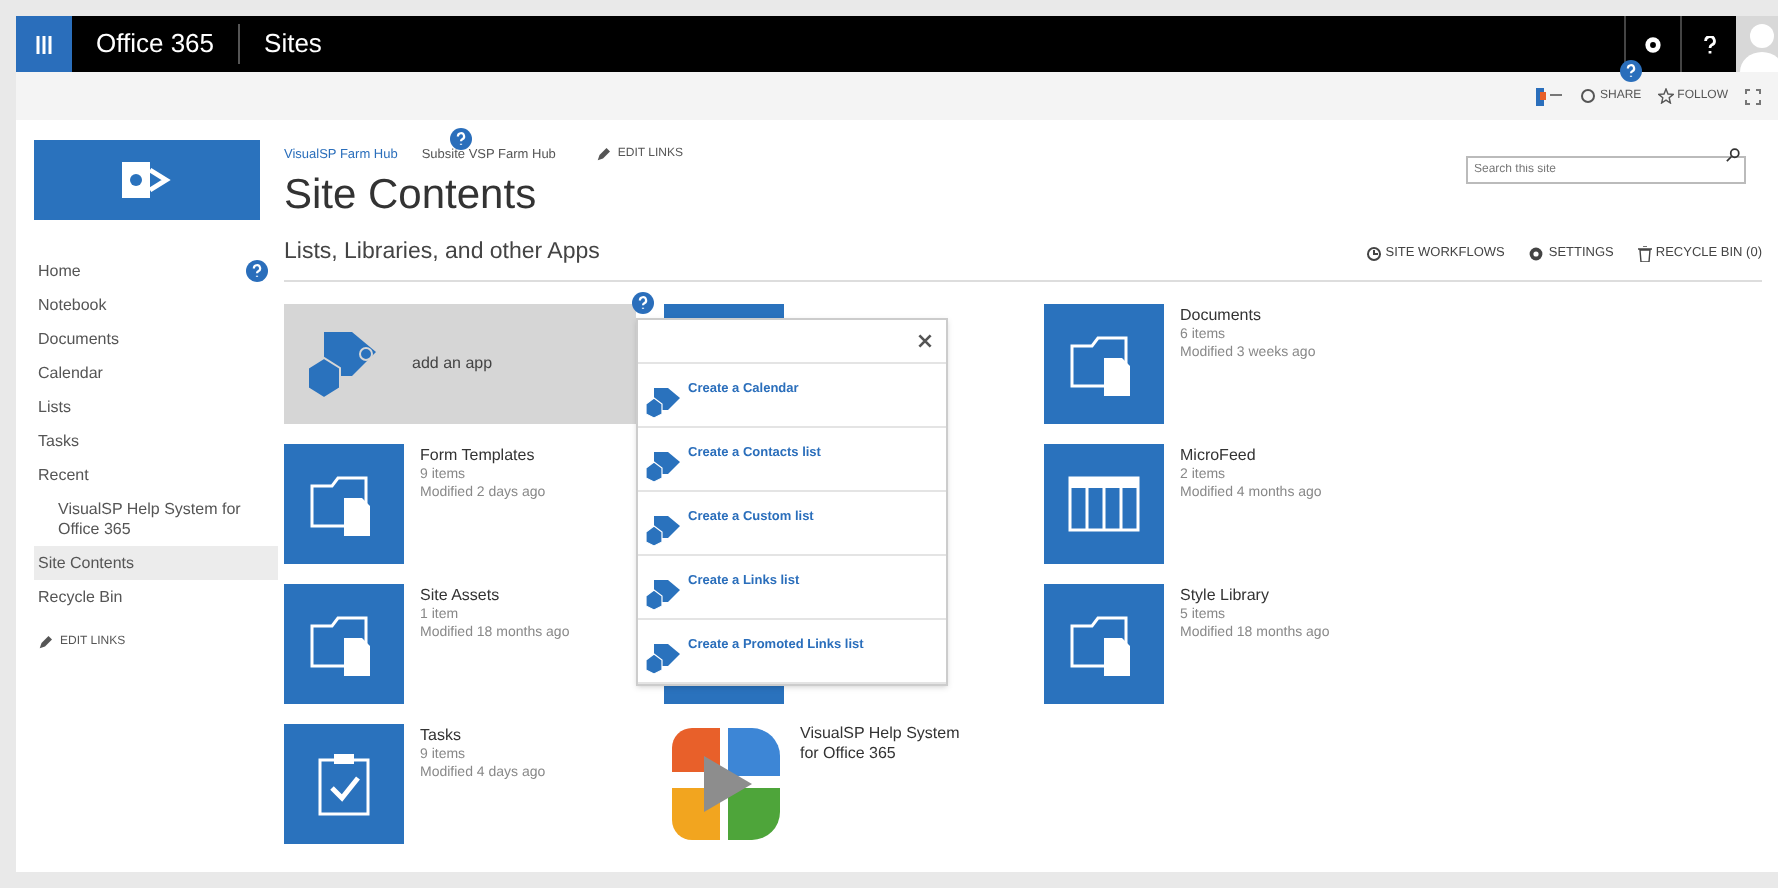 This screenshot has width=1778, height=888. Describe the element at coordinates (1255, 595) in the screenshot. I see `app-name: Style Library` at that location.